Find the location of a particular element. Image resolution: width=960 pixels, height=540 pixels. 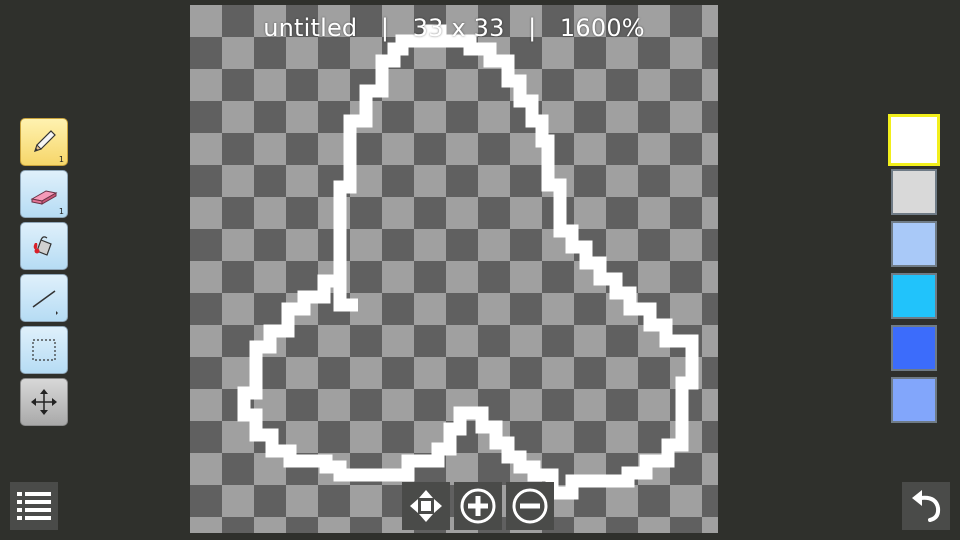

menu-button is located at coordinates (34, 506).